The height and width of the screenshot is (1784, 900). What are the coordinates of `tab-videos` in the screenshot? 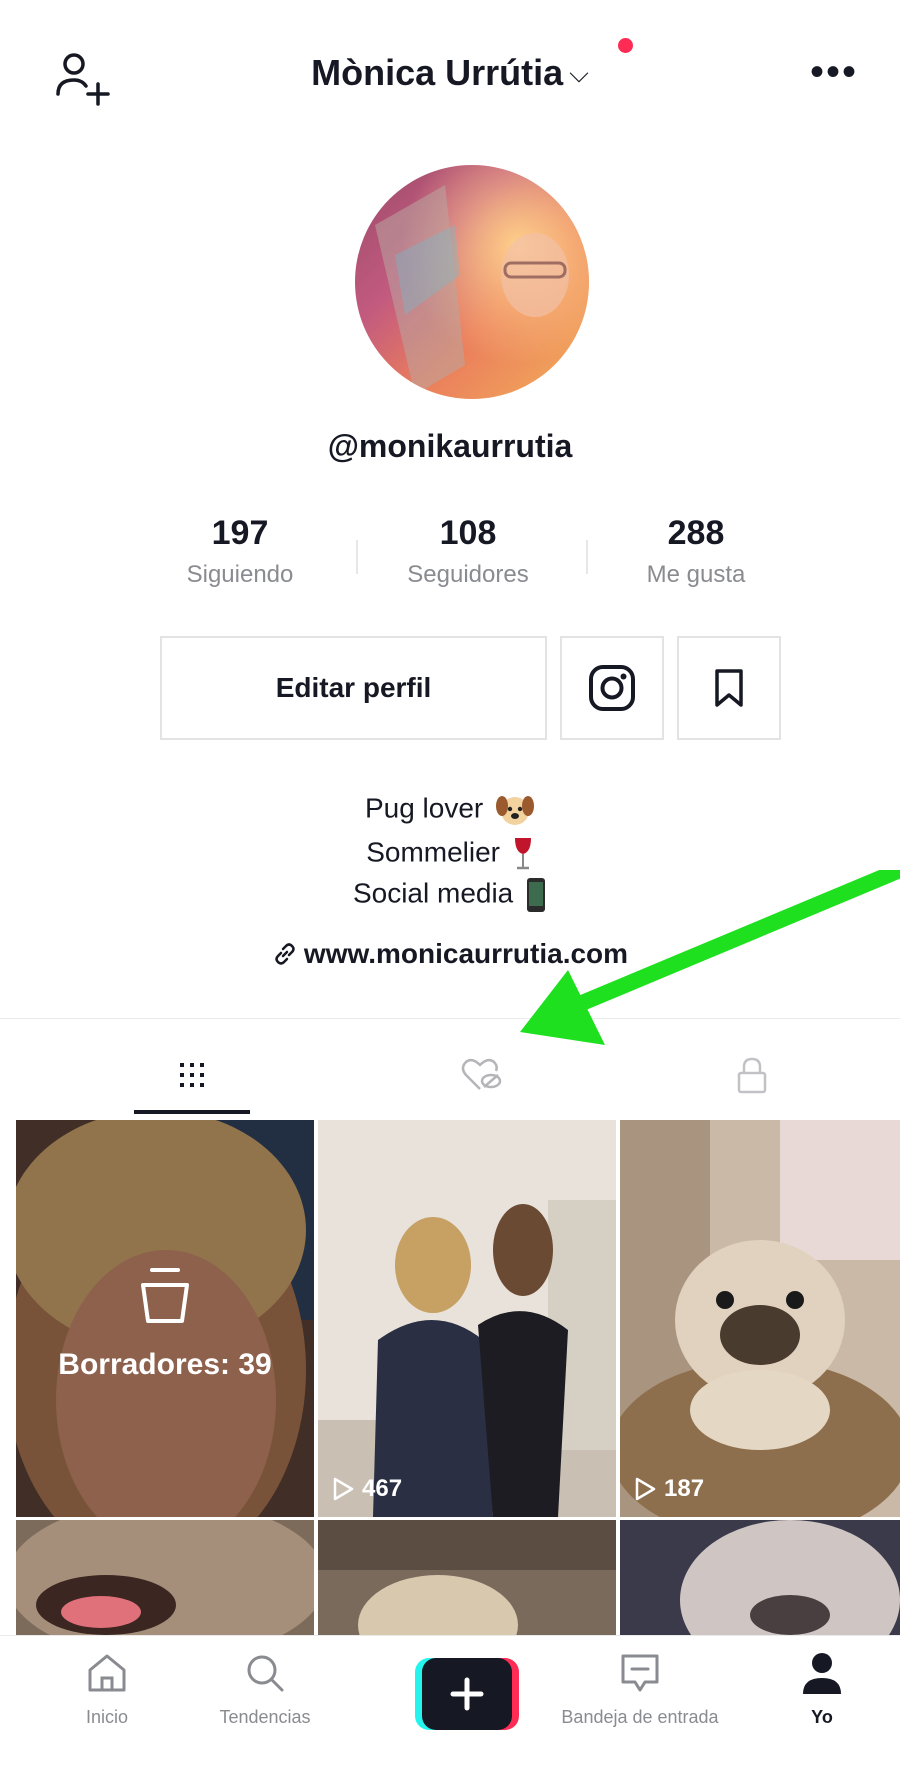 It's located at (192, 1075).